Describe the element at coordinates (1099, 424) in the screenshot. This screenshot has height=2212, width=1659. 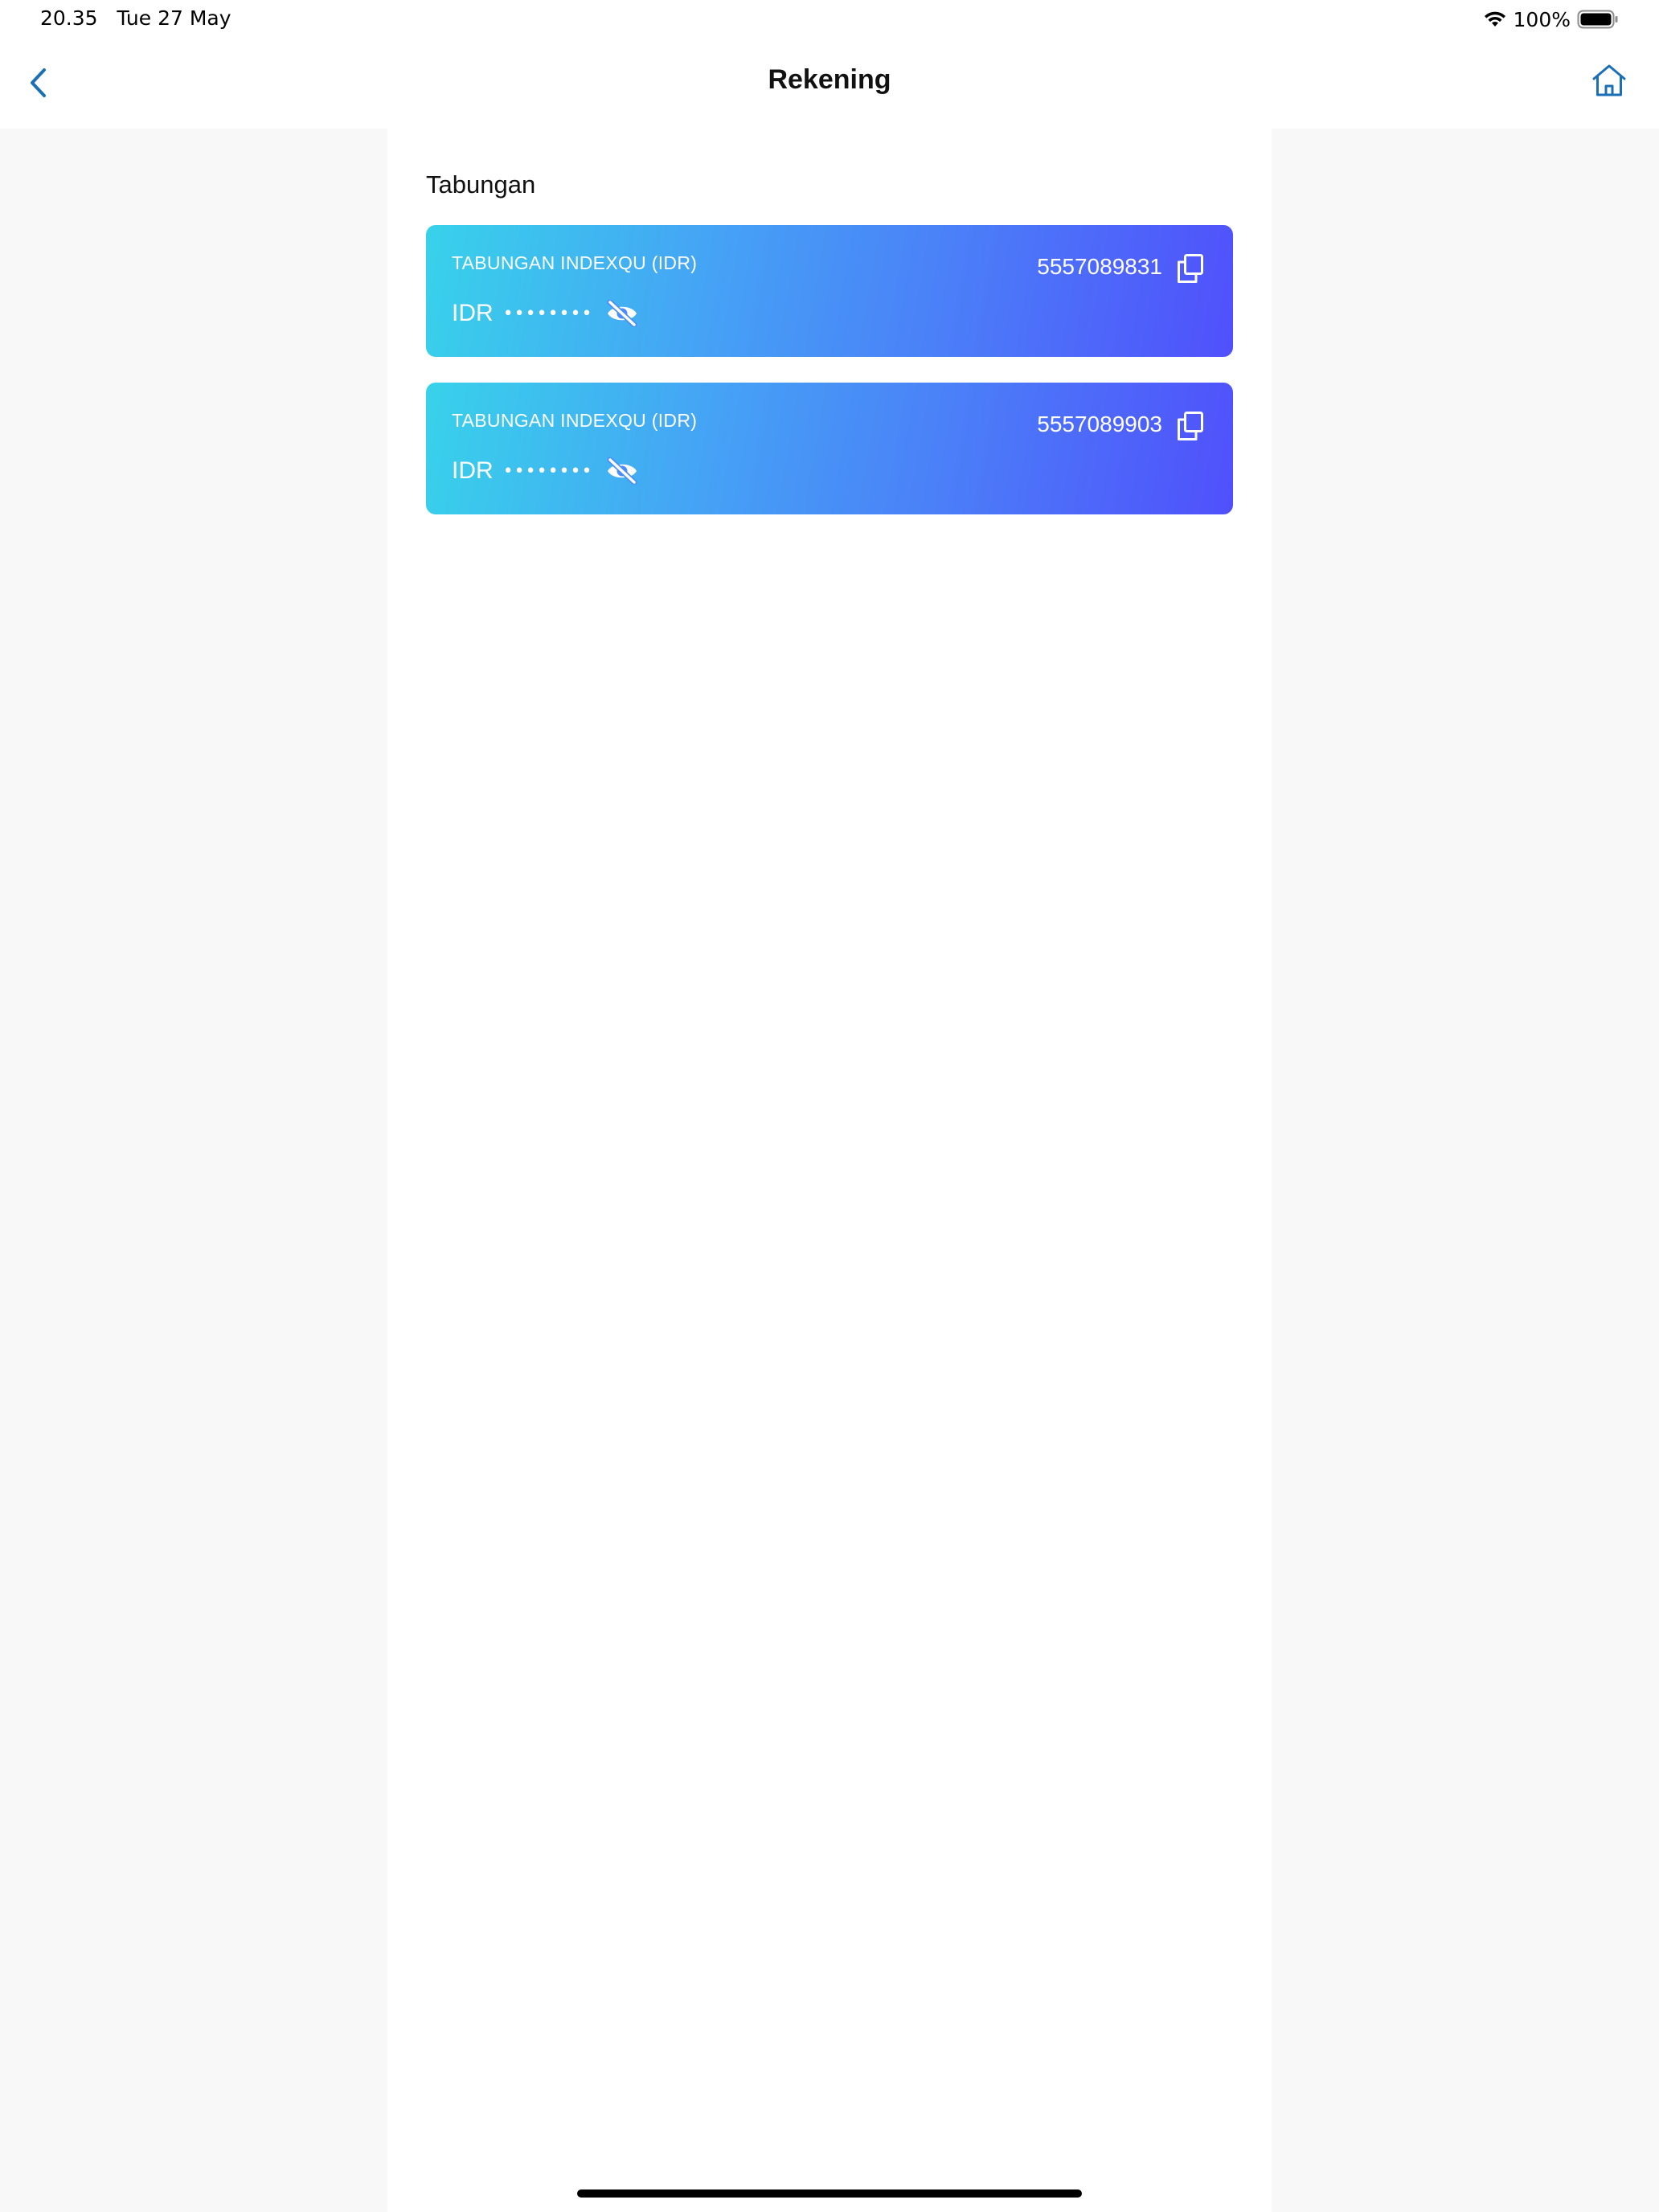
I see `account-number: 5557089903` at that location.